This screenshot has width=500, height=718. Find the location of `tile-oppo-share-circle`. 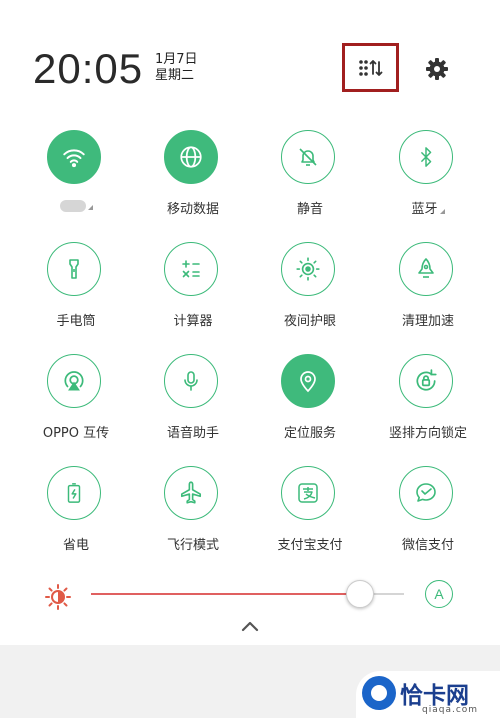

tile-oppo-share-circle is located at coordinates (74, 381).